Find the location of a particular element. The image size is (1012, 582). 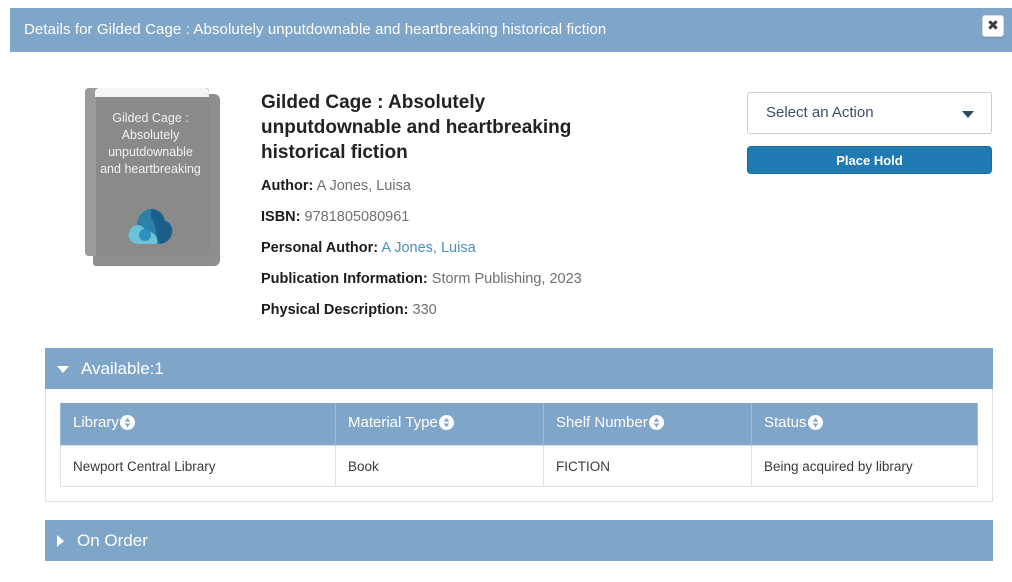

column-header-shelf-number-label: Shelf Number is located at coordinates (602, 422).